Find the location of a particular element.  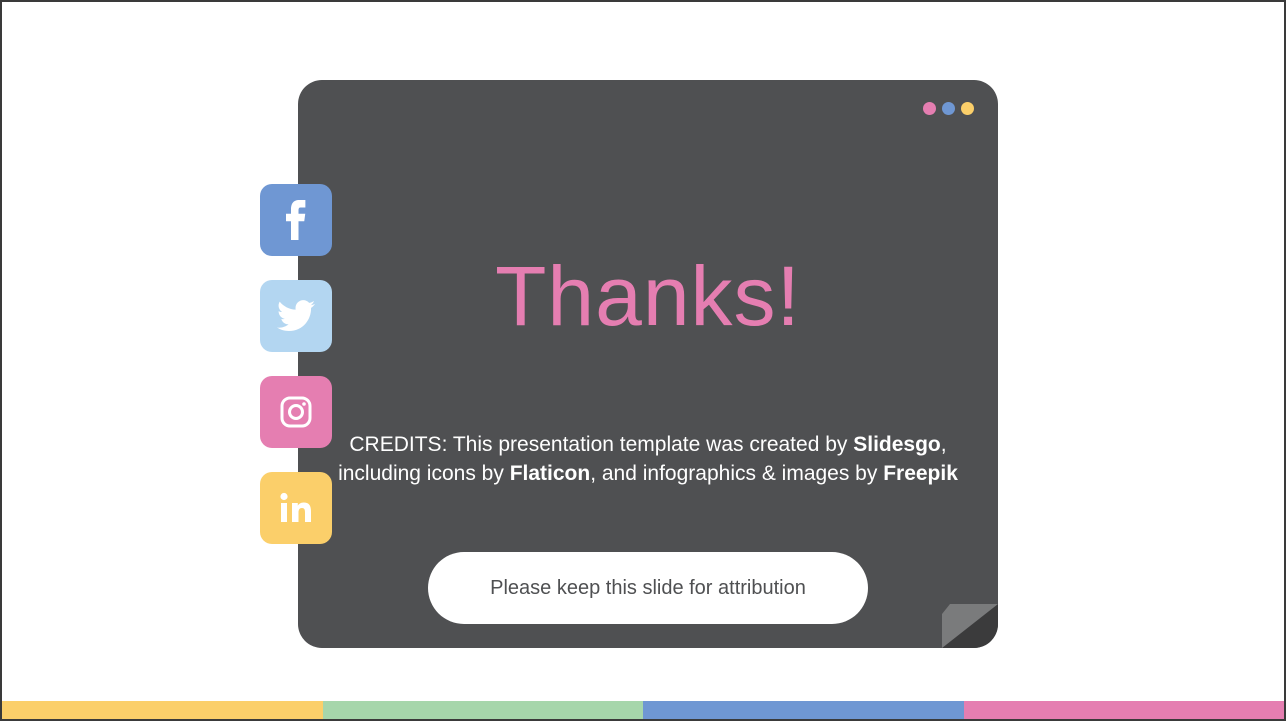

pink-dot is located at coordinates (929, 108).